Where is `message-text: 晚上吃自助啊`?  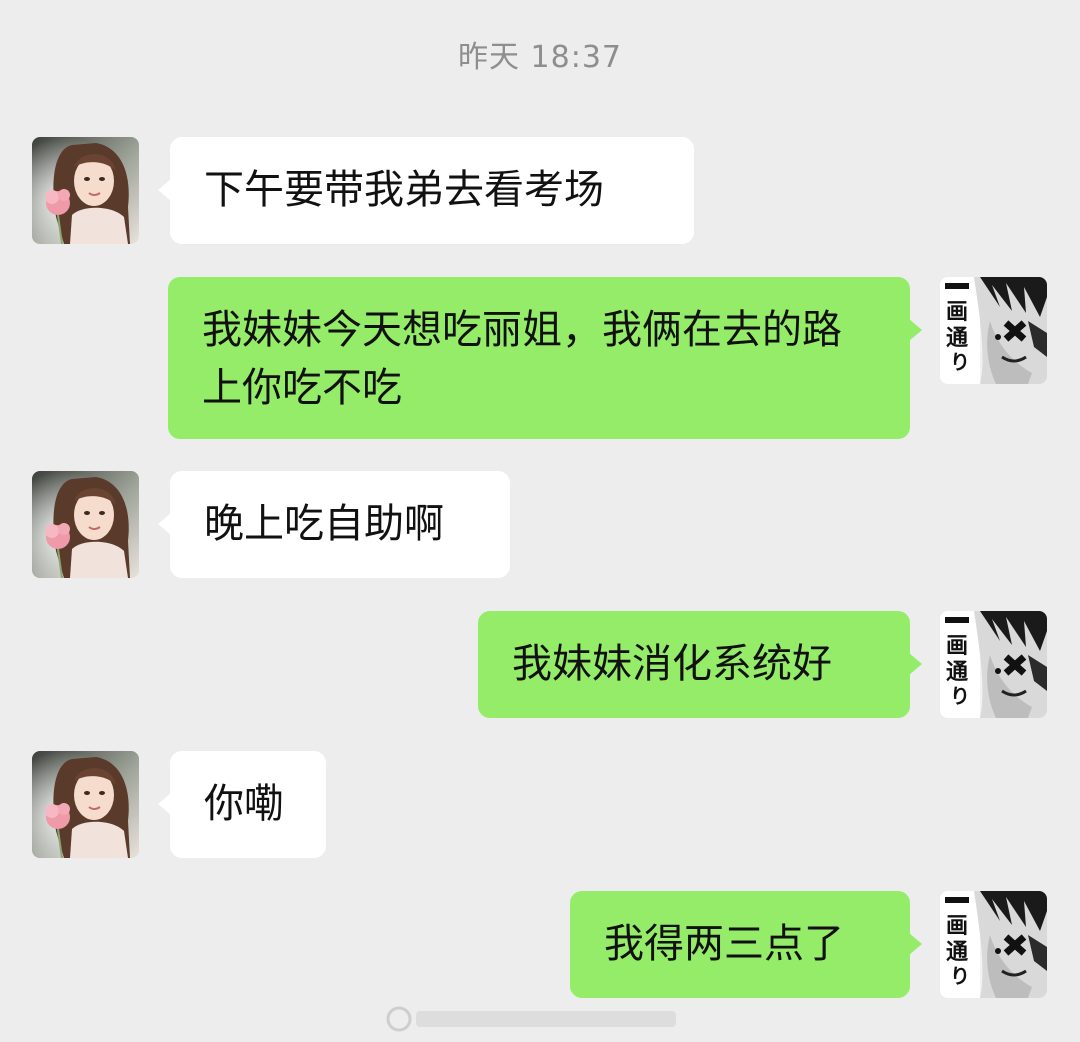 message-text: 晚上吃自助啊 is located at coordinates (324, 524).